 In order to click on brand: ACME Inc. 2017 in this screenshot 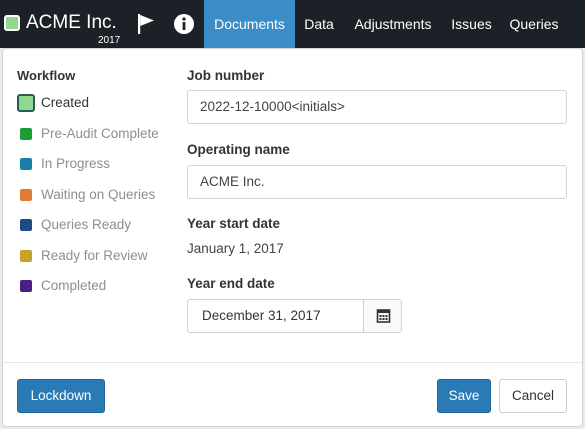, I will do `click(64, 24)`.